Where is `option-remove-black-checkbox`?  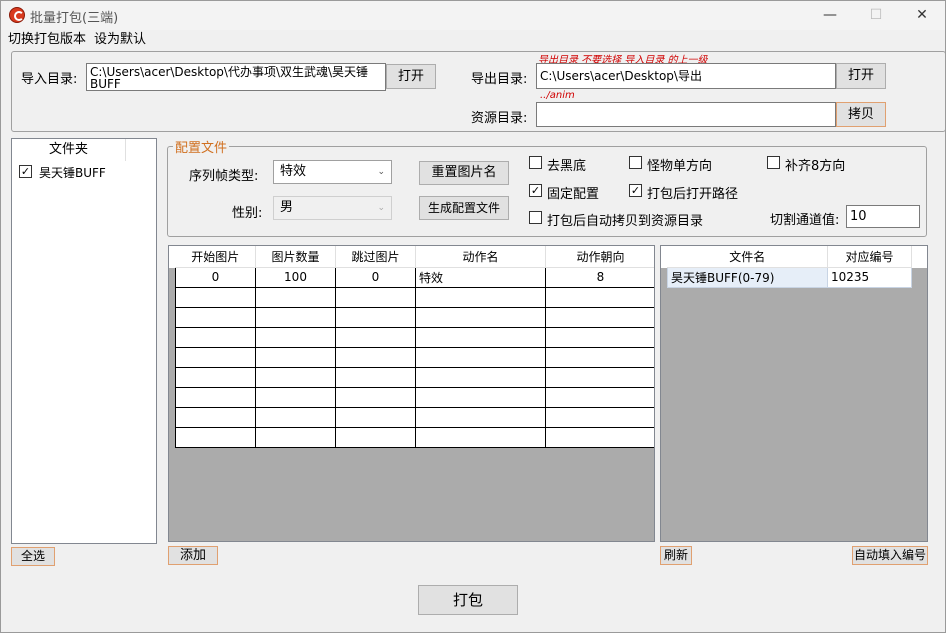
option-remove-black-checkbox is located at coordinates (535, 162).